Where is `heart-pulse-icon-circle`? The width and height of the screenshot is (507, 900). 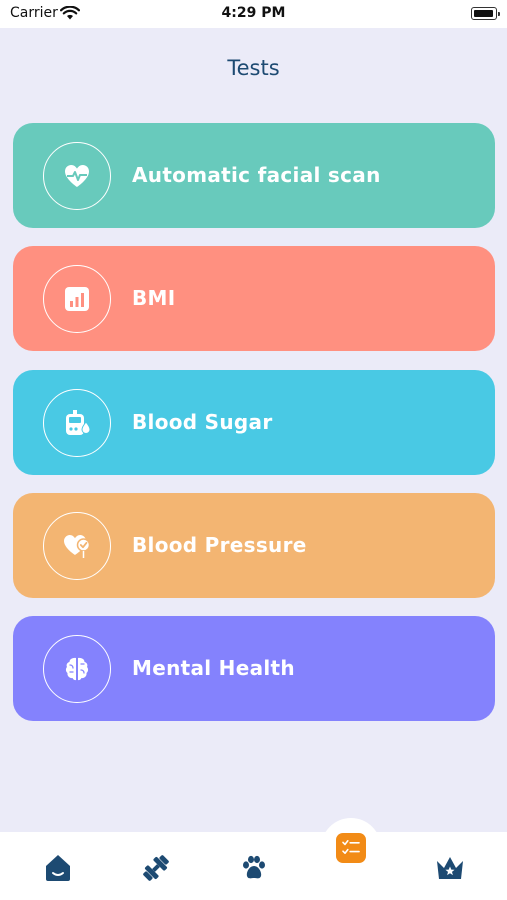 heart-pulse-icon-circle is located at coordinates (77, 176).